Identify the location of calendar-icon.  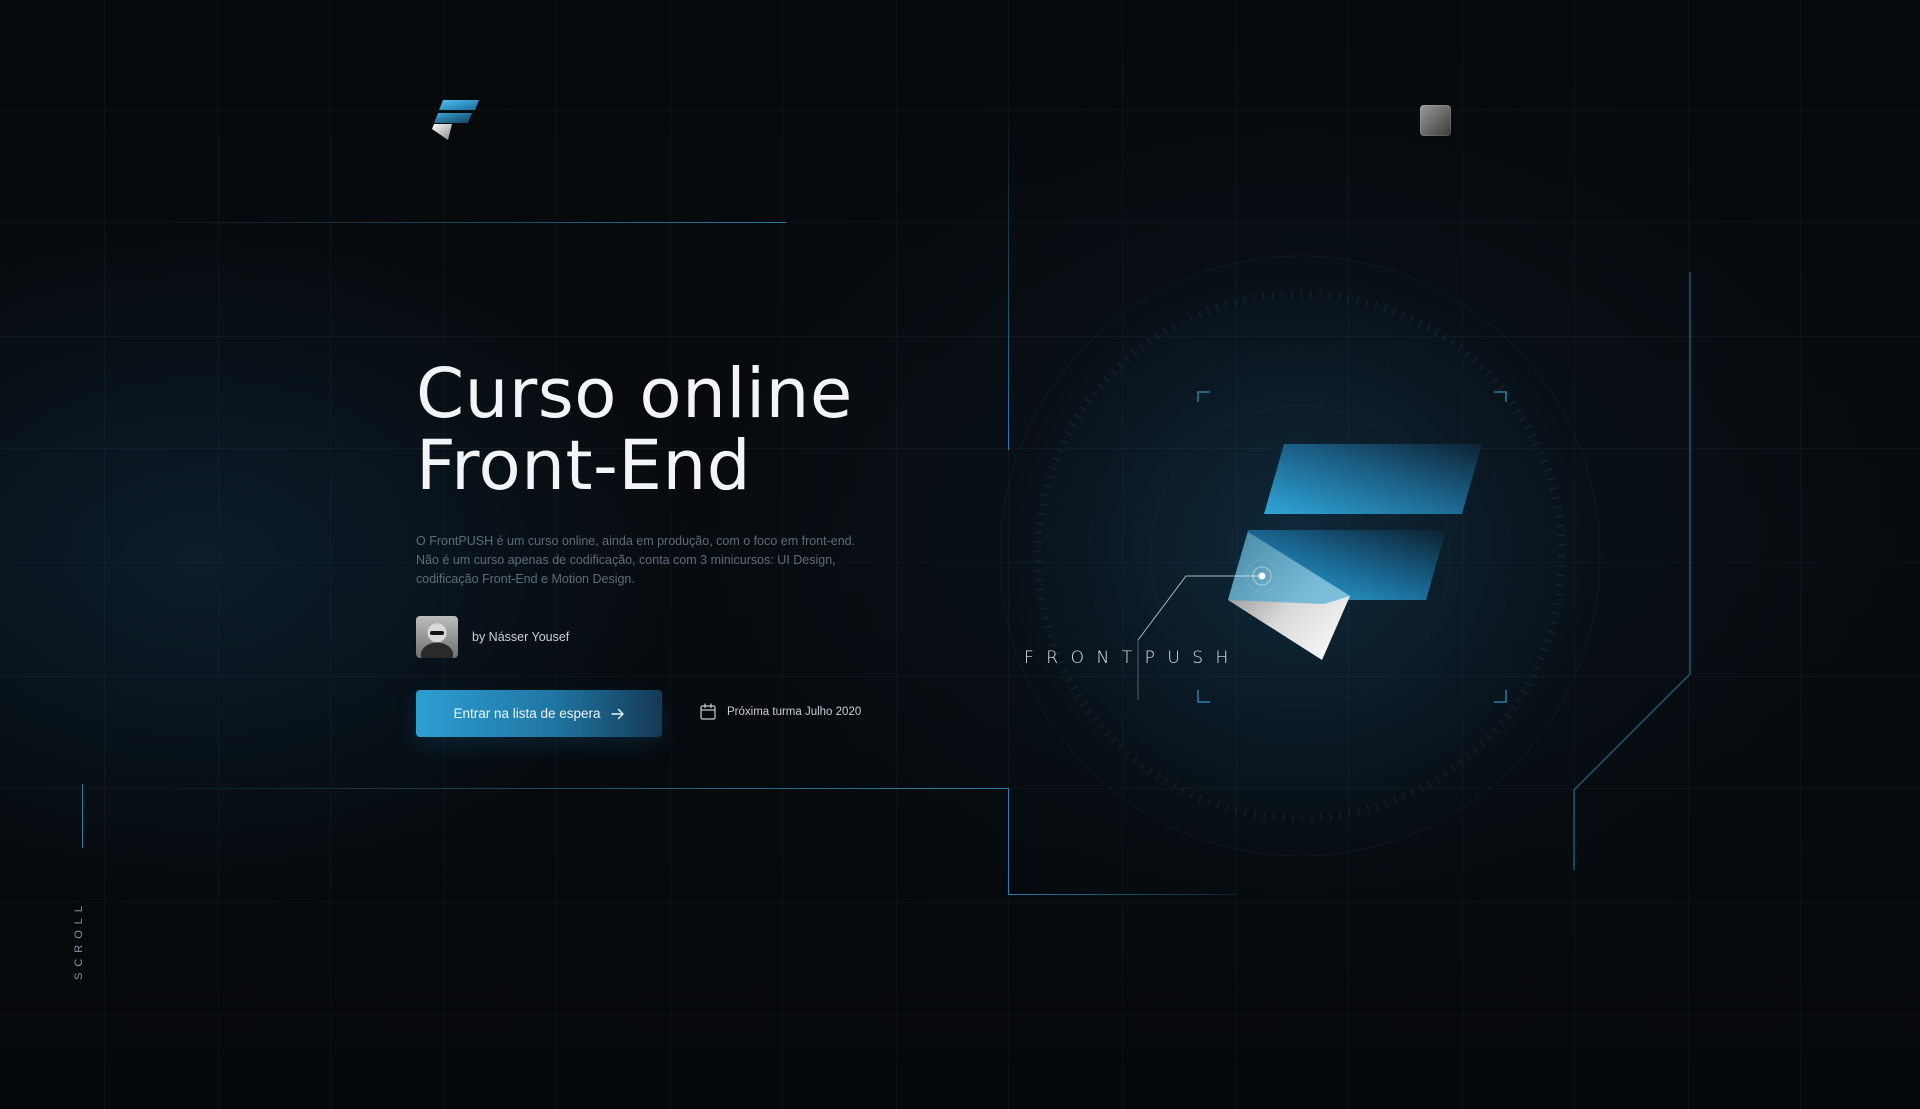
(708, 711).